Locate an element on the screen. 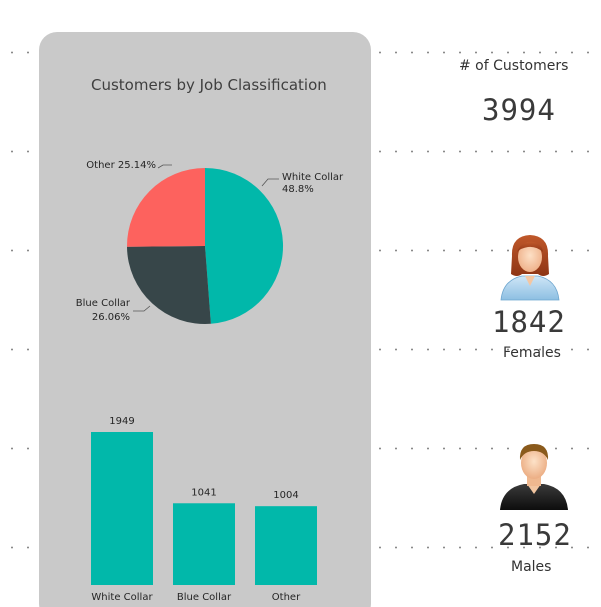 The image size is (601, 607). pie-value-white-collar: 48.8% is located at coordinates (298, 189).